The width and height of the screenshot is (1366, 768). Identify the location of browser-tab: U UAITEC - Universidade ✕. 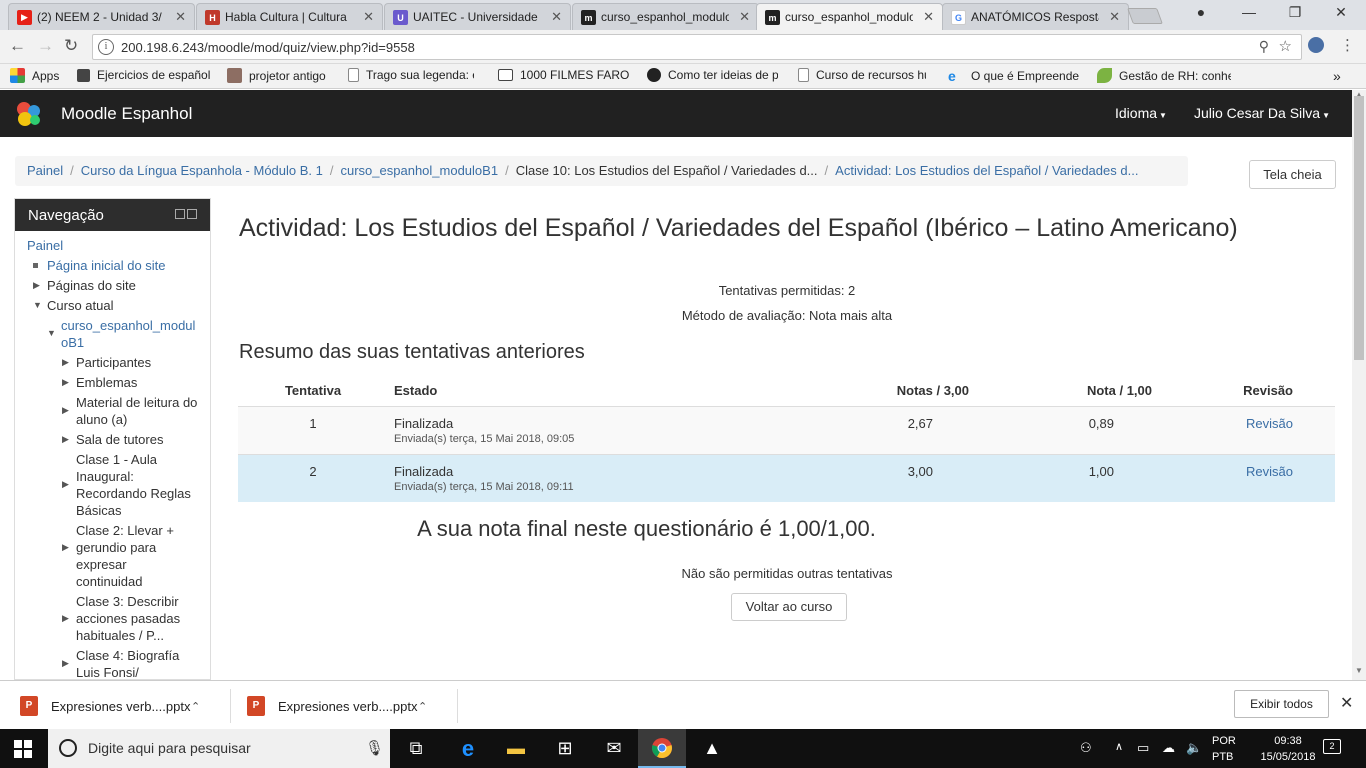
(477, 16).